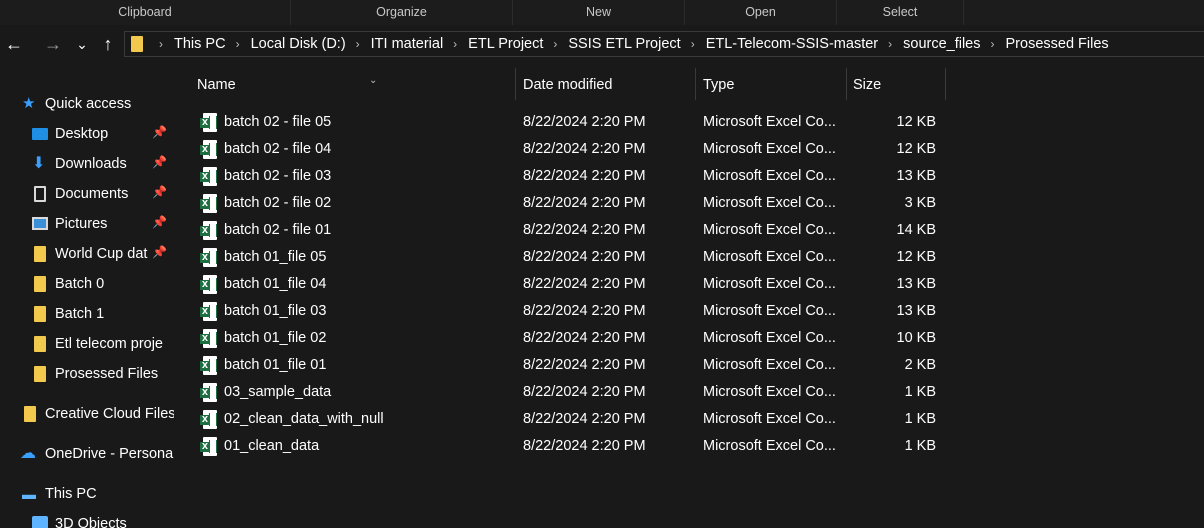  Describe the element at coordinates (1057, 44) in the screenshot. I see `breadcrumb-prosessed-files: Prosessed Files` at that location.